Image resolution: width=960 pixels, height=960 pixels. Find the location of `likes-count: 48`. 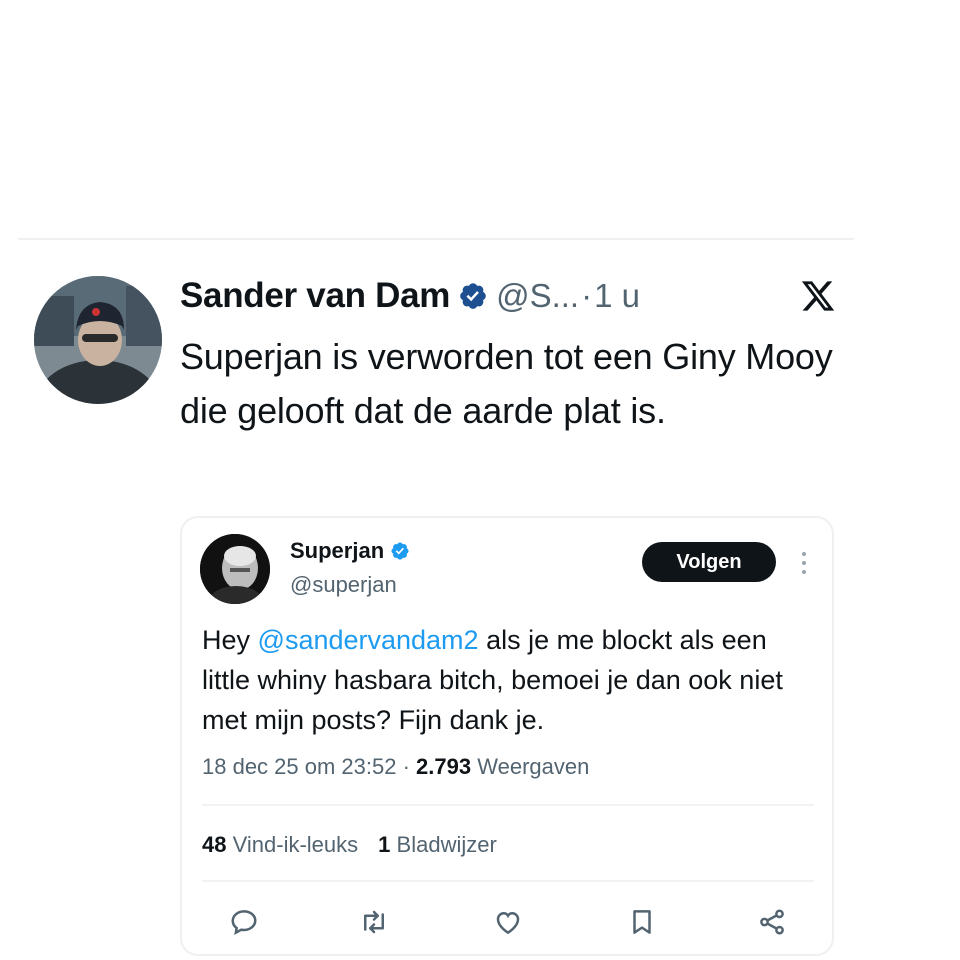

likes-count: 48 is located at coordinates (214, 844).